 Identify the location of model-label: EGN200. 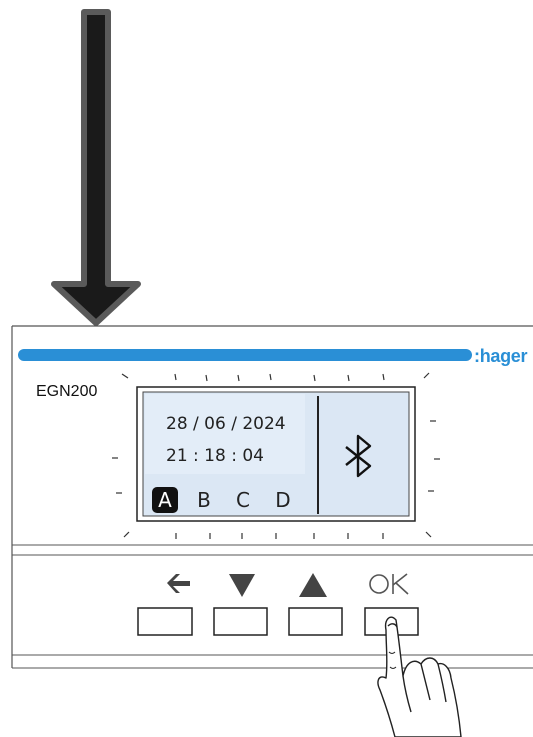
(67, 391).